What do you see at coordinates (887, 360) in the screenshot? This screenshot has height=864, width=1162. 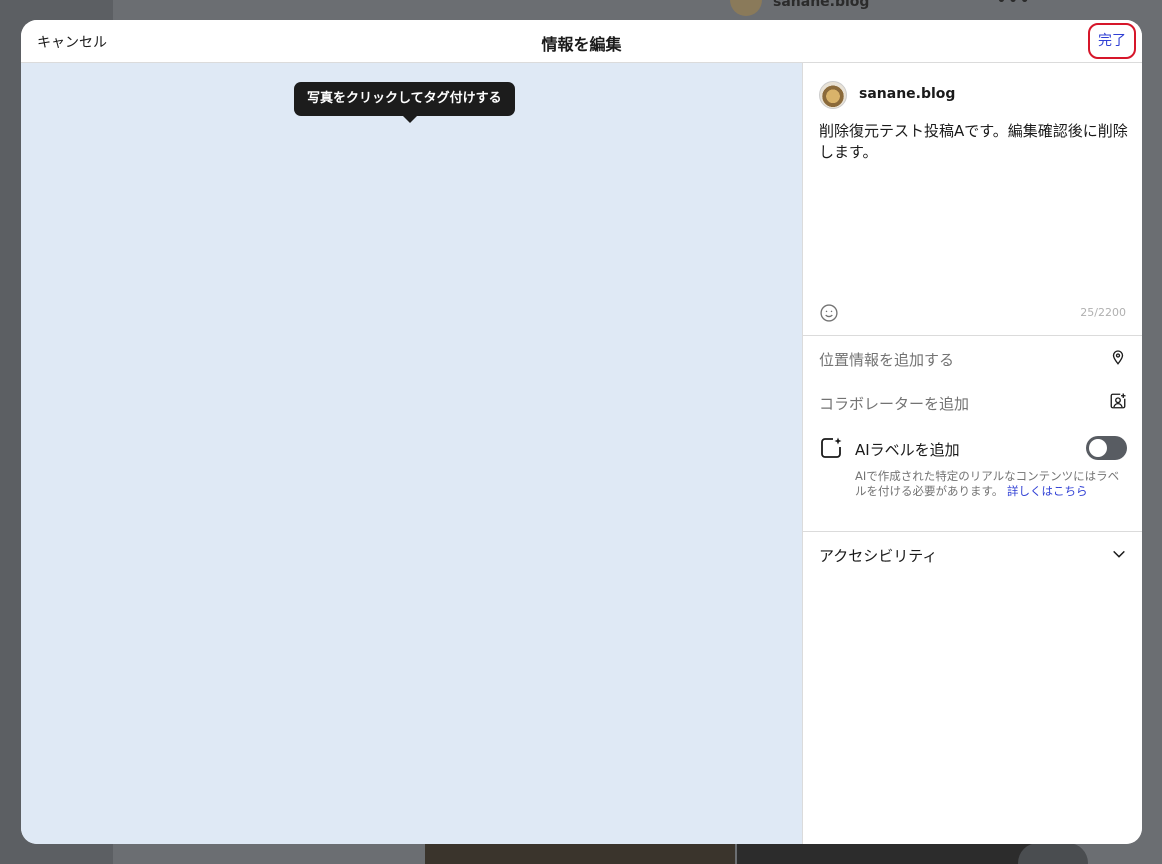 I see `add-location-label: 位置情報を追加する` at bounding box center [887, 360].